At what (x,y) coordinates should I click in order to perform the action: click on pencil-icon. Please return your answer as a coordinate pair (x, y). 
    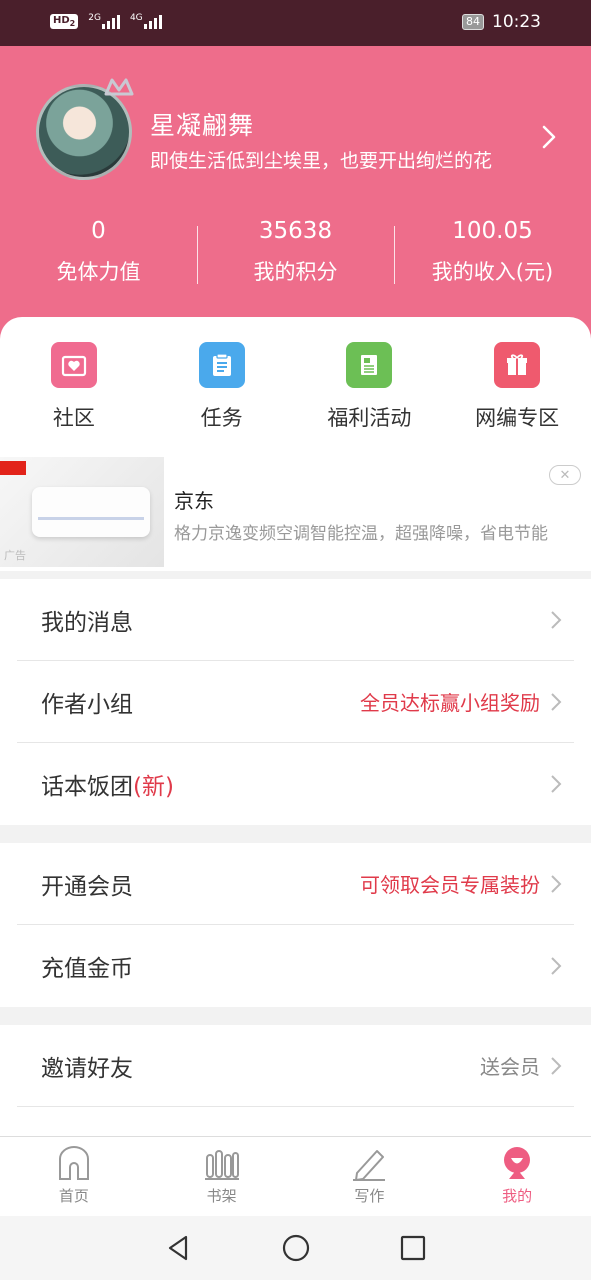
    Looking at the image, I should click on (369, 1165).